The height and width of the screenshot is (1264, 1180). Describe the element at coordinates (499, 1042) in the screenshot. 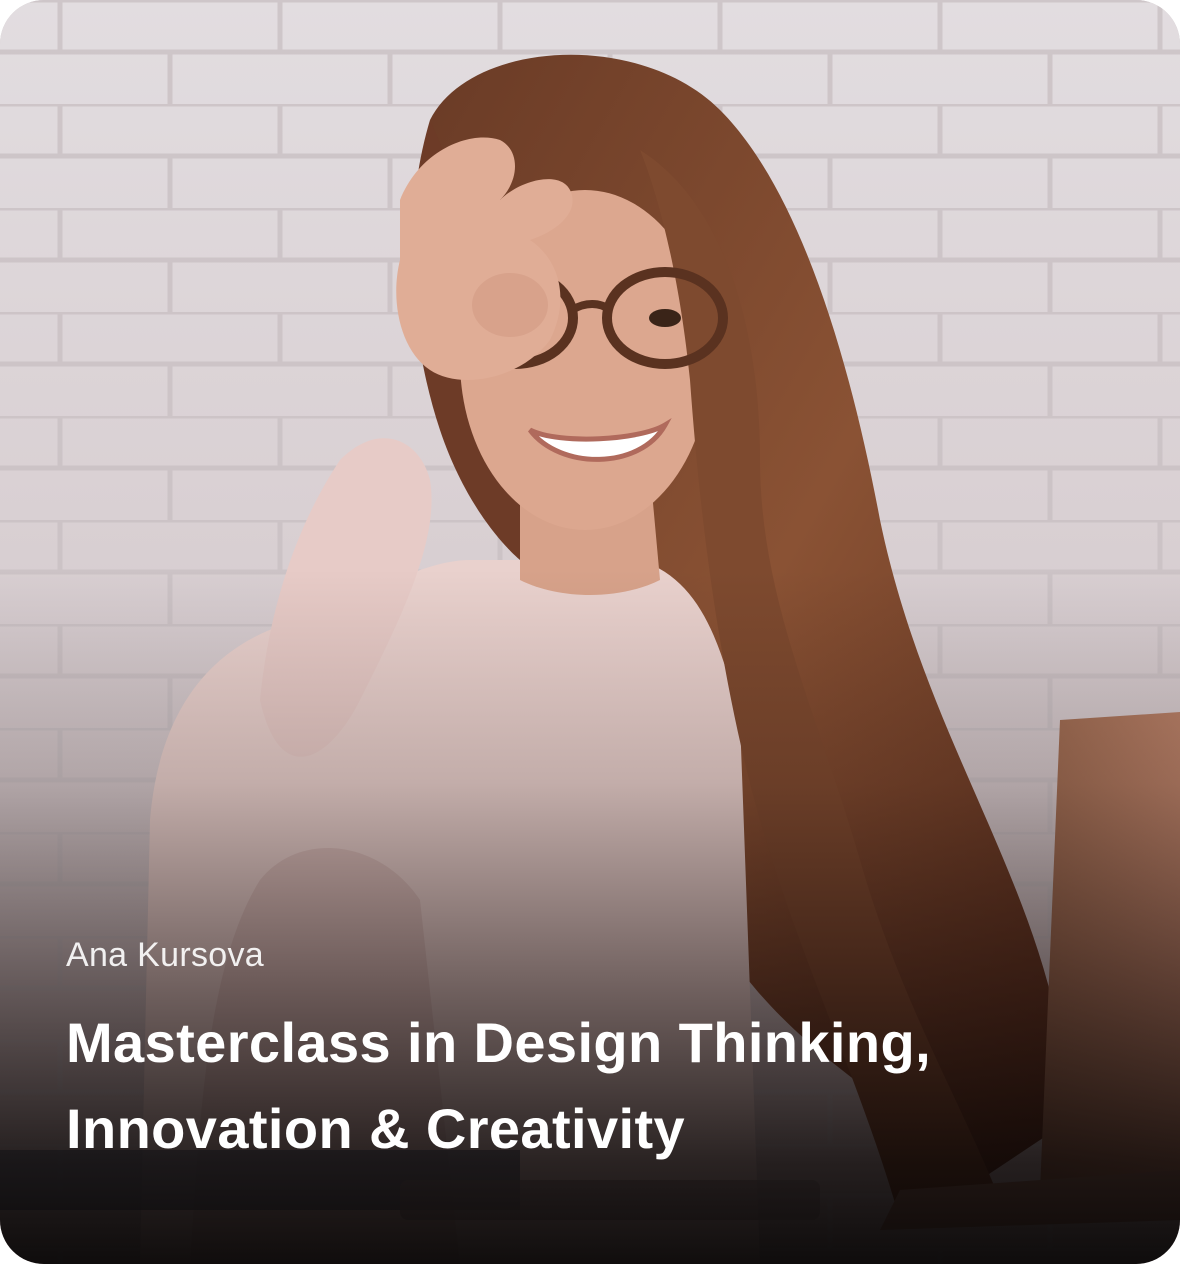

I see `course-title-line: Masterclass in Design Thinking,` at that location.